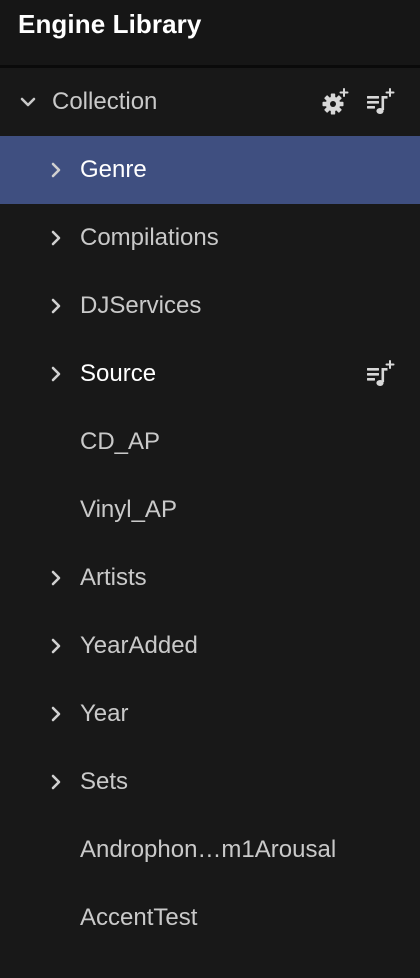 This screenshot has width=420, height=978. I want to click on tree-item-label: DJServices, so click(141, 305).